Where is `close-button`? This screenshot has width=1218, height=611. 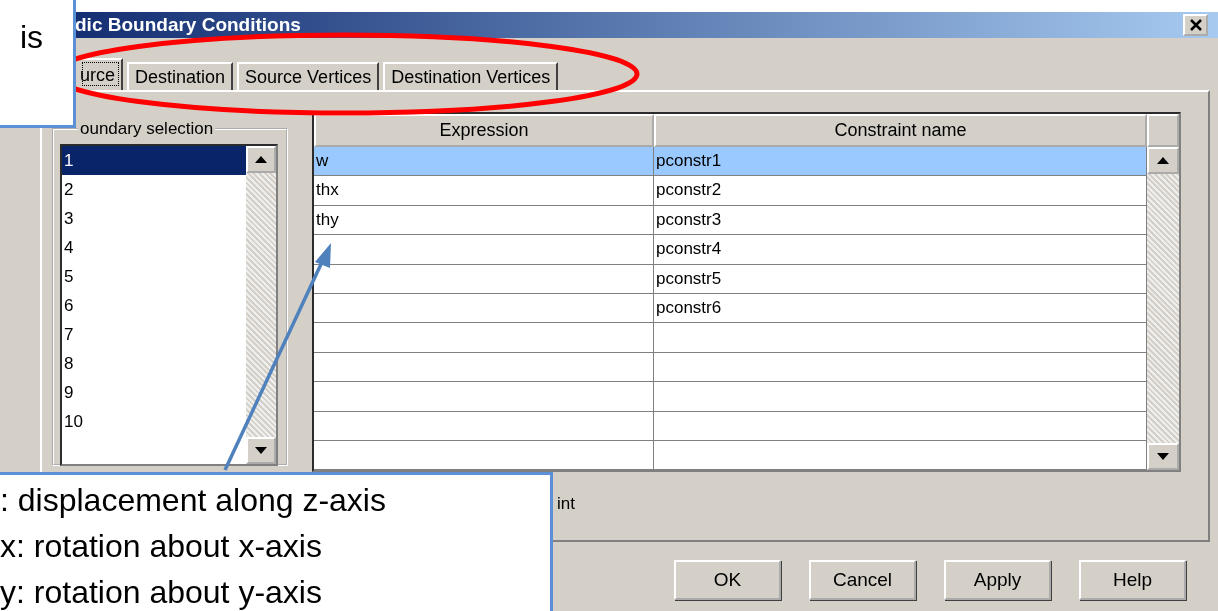
close-button is located at coordinates (1195, 25).